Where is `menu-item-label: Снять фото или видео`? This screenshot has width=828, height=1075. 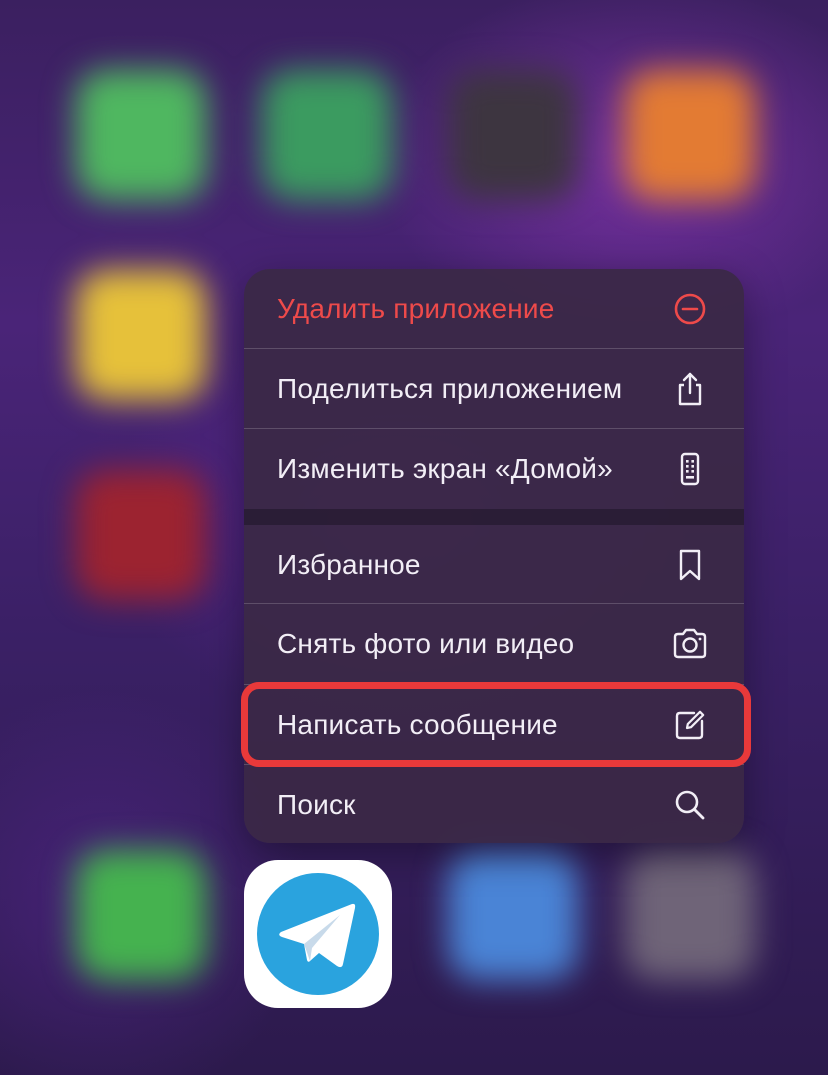 menu-item-label: Снять фото или видео is located at coordinates (426, 643).